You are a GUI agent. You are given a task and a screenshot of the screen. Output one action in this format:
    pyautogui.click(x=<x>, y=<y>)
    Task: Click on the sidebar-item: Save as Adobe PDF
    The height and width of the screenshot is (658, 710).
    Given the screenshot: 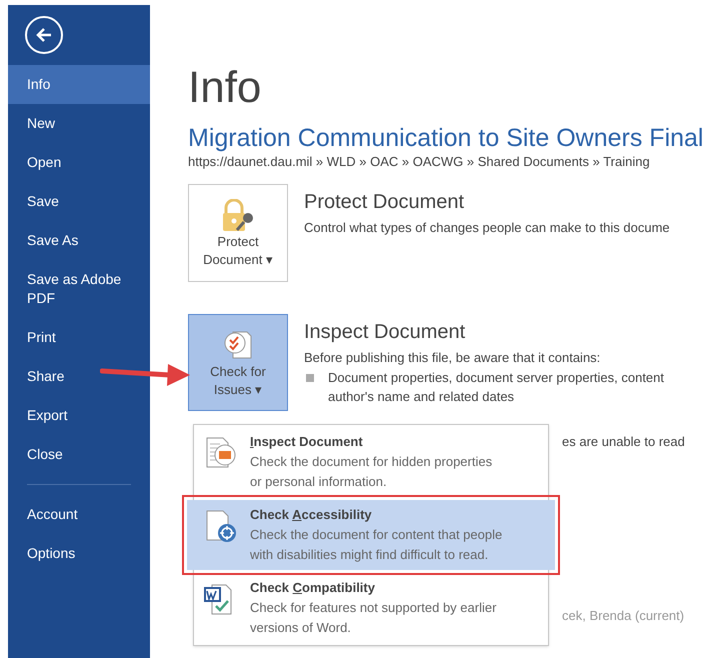 What is the action you would take?
    pyautogui.click(x=79, y=289)
    